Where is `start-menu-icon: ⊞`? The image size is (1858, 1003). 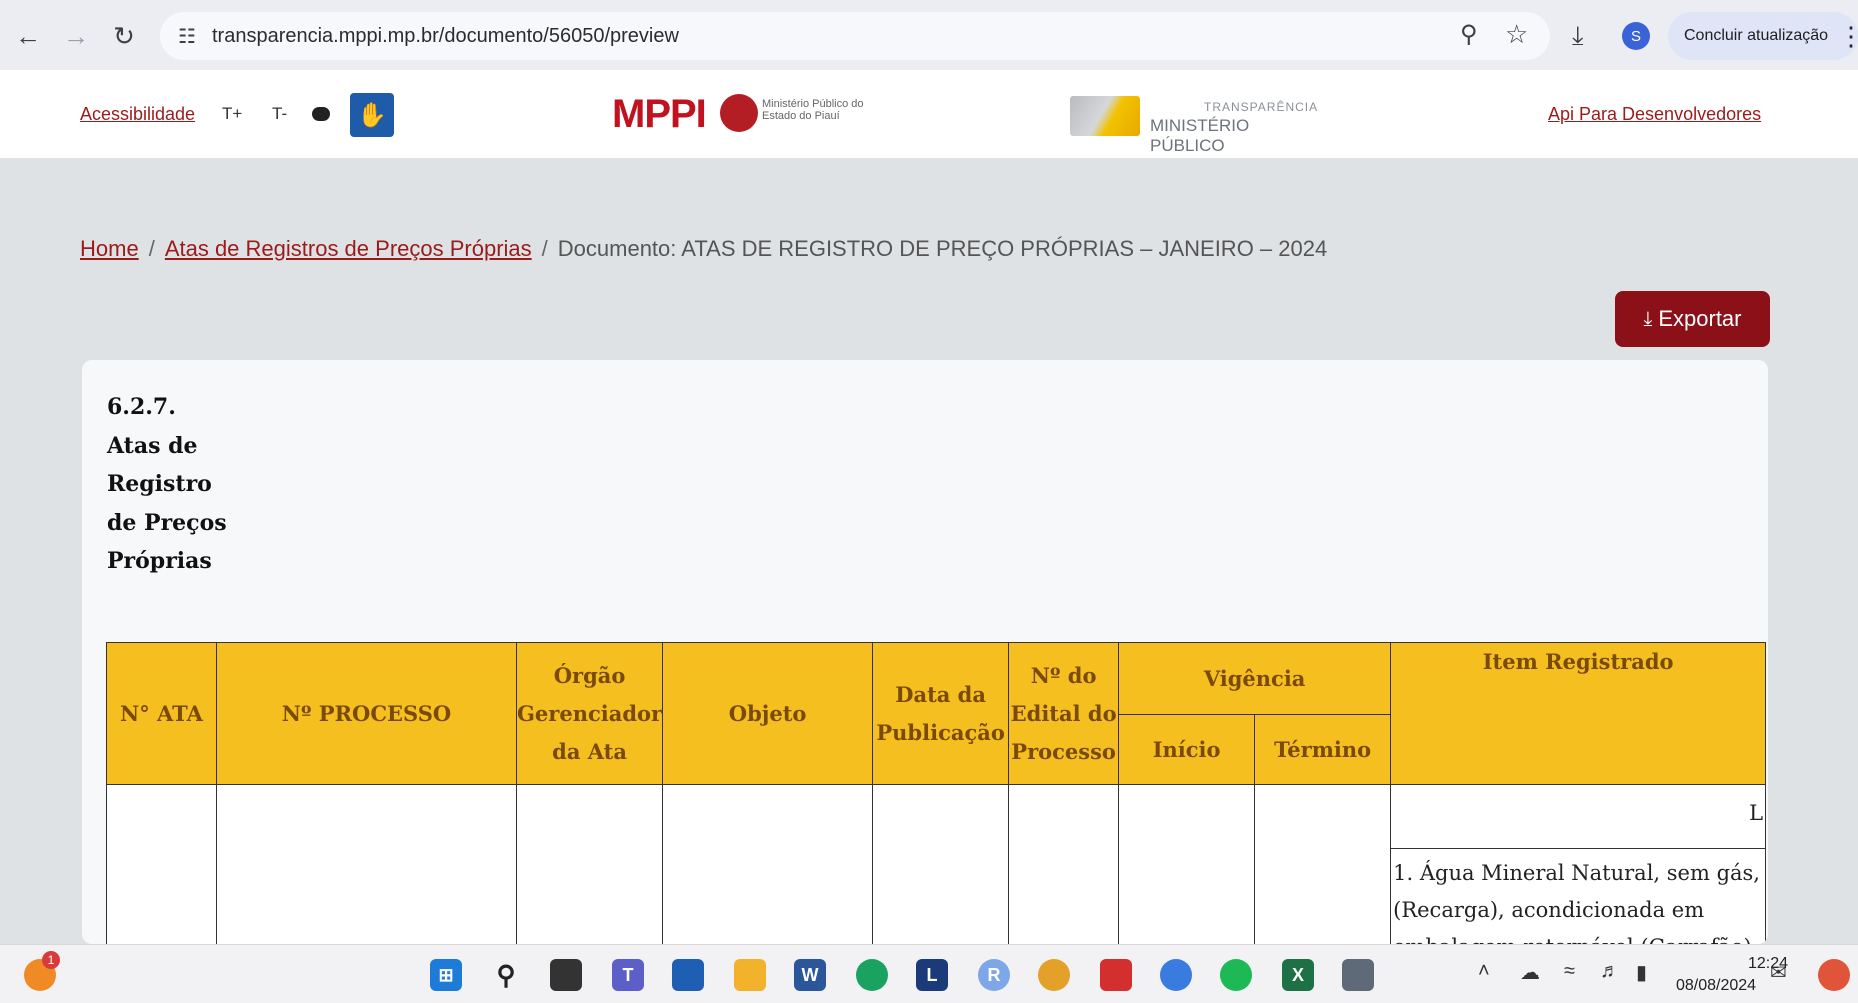 start-menu-icon: ⊞ is located at coordinates (446, 975).